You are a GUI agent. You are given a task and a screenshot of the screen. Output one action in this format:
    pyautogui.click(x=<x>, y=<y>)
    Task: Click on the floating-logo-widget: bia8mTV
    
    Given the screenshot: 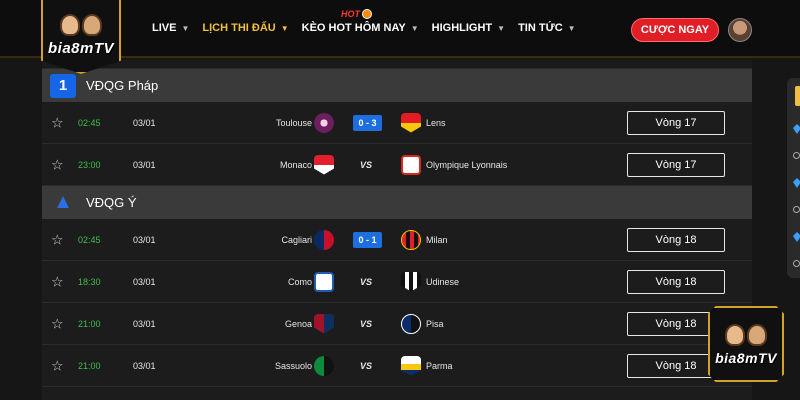 What is the action you would take?
    pyautogui.click(x=746, y=344)
    